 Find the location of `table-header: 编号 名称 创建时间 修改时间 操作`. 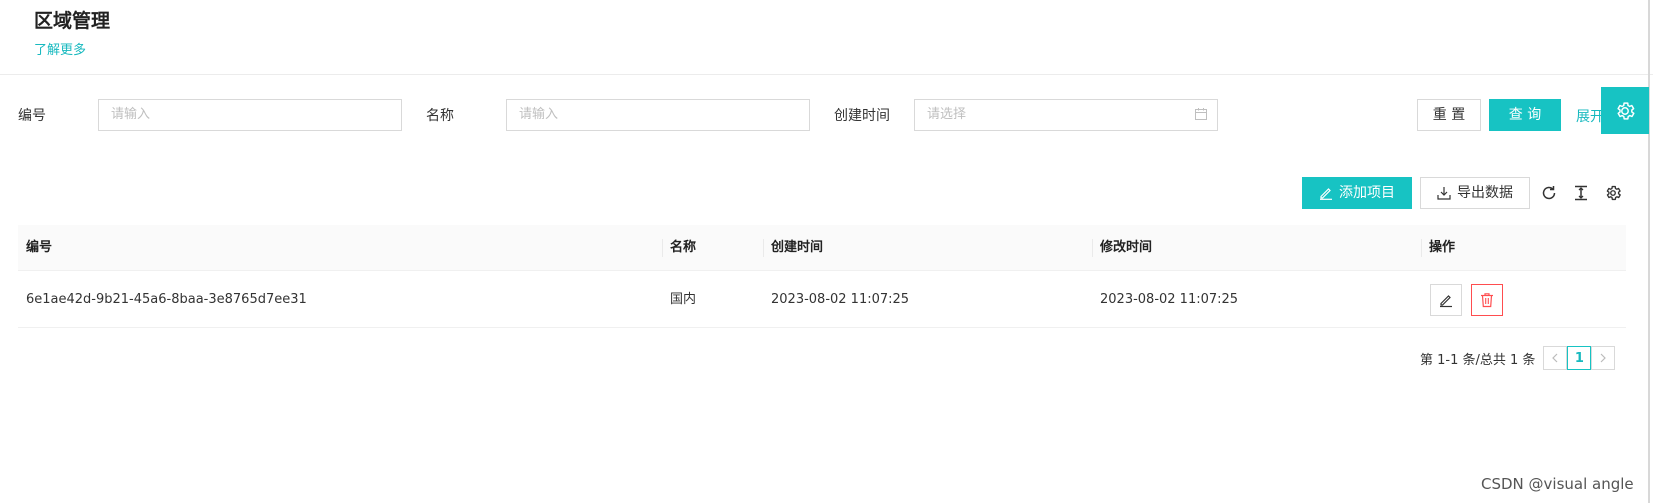

table-header: 编号 名称 创建时间 修改时间 操作 is located at coordinates (822, 248).